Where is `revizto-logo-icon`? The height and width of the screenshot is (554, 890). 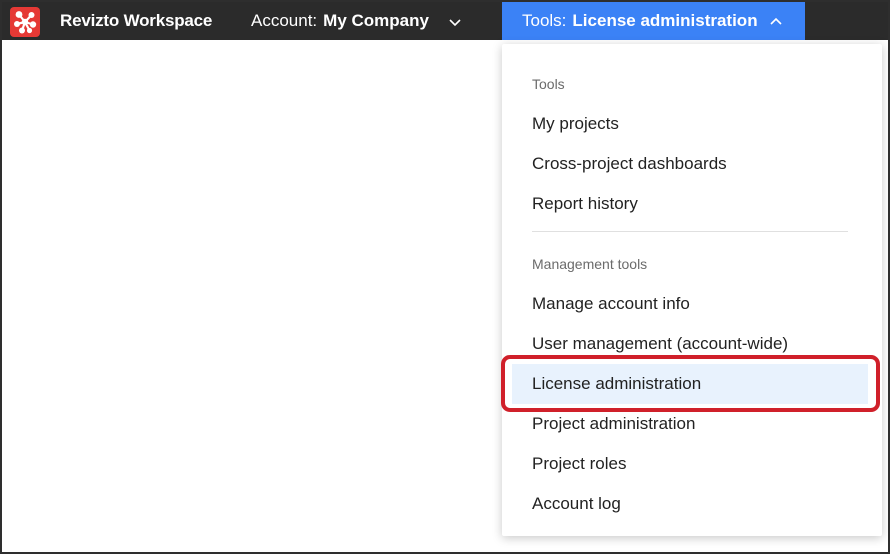
revizto-logo-icon is located at coordinates (25, 22).